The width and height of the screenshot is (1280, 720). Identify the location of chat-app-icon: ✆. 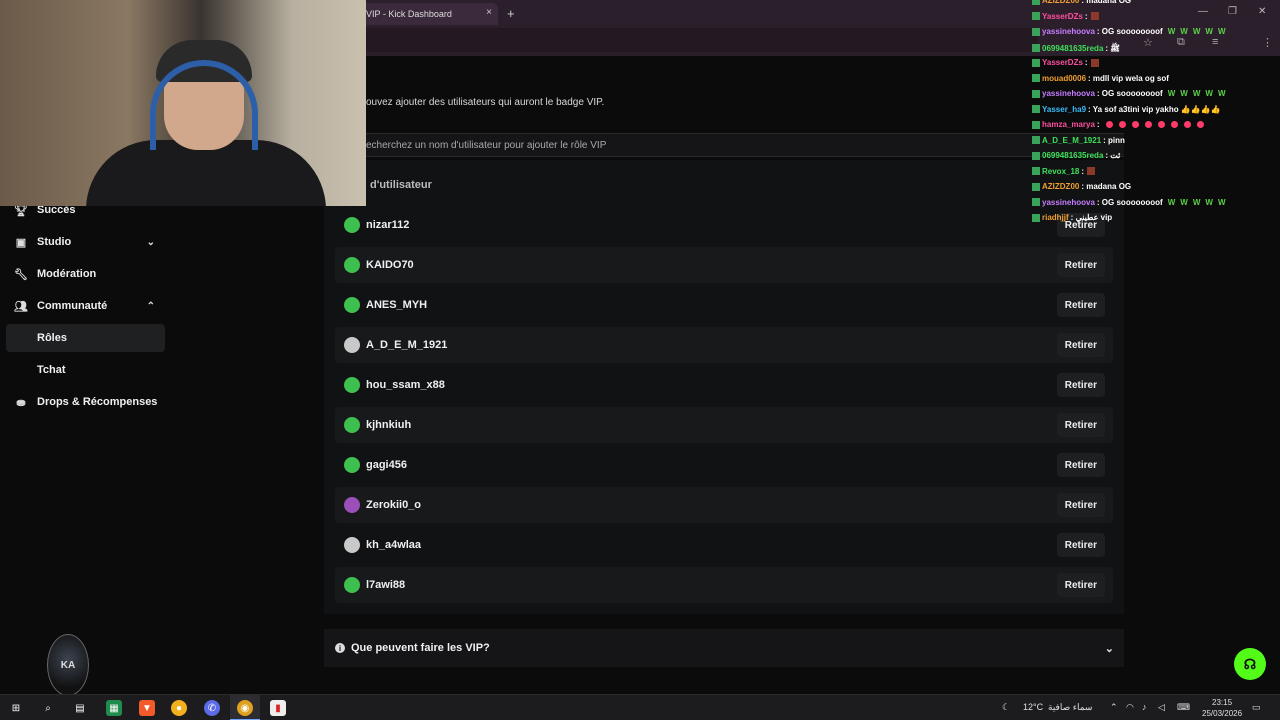
(212, 708).